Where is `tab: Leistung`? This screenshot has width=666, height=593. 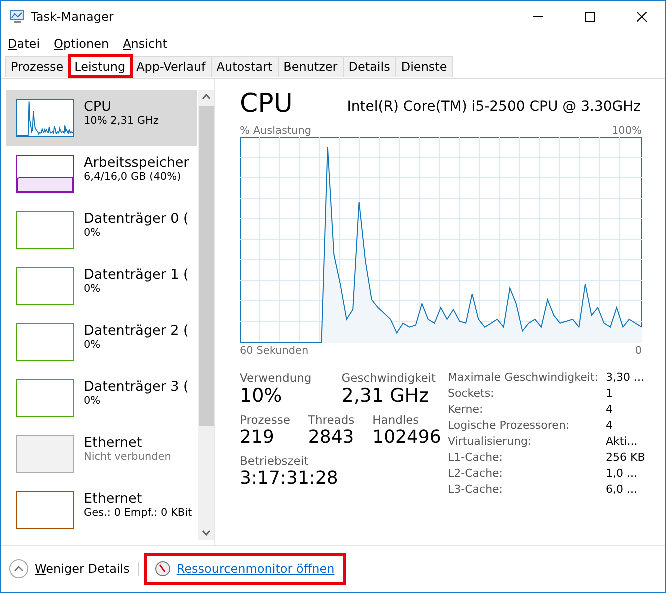 tab: Leistung is located at coordinates (100, 66).